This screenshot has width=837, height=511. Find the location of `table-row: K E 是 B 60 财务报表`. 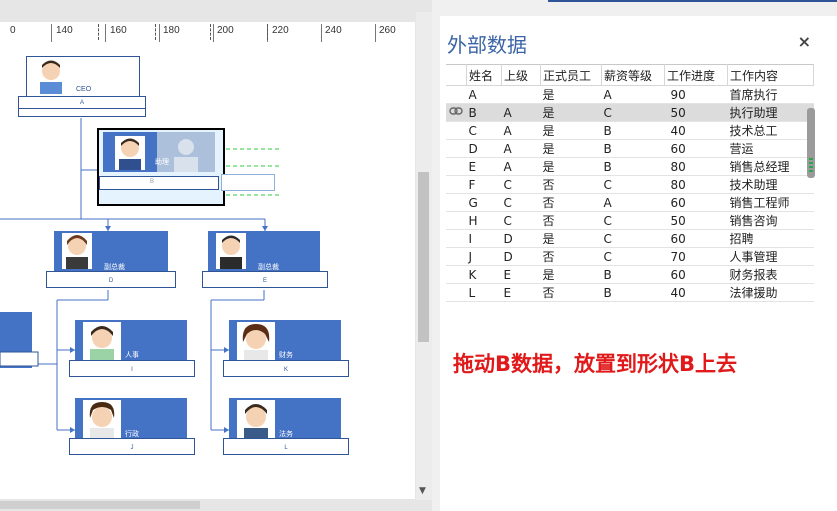

table-row: K E 是 B 60 财务报表 is located at coordinates (630, 274).